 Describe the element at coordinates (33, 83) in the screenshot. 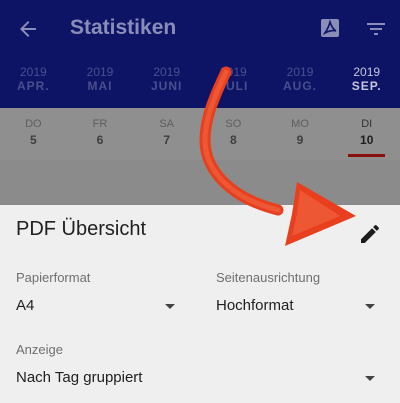

I see `tab-month-apr: 2019 APR.` at that location.